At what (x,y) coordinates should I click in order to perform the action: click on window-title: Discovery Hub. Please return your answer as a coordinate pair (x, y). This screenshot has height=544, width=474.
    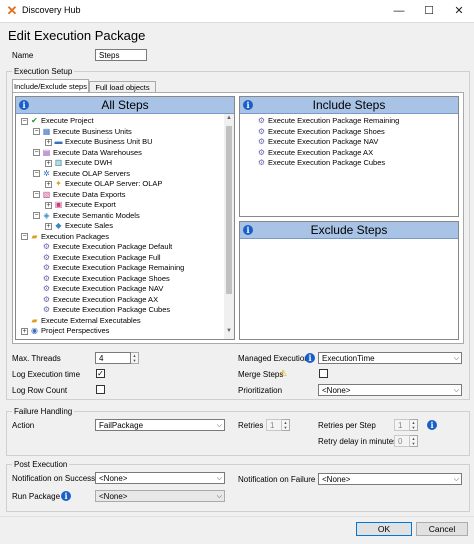
    Looking at the image, I should click on (51, 10).